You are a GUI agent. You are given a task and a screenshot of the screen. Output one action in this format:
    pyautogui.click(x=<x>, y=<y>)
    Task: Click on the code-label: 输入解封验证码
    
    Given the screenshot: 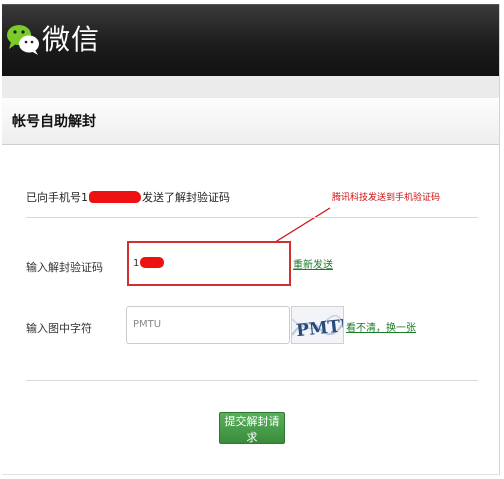 What is the action you would take?
    pyautogui.click(x=64, y=267)
    